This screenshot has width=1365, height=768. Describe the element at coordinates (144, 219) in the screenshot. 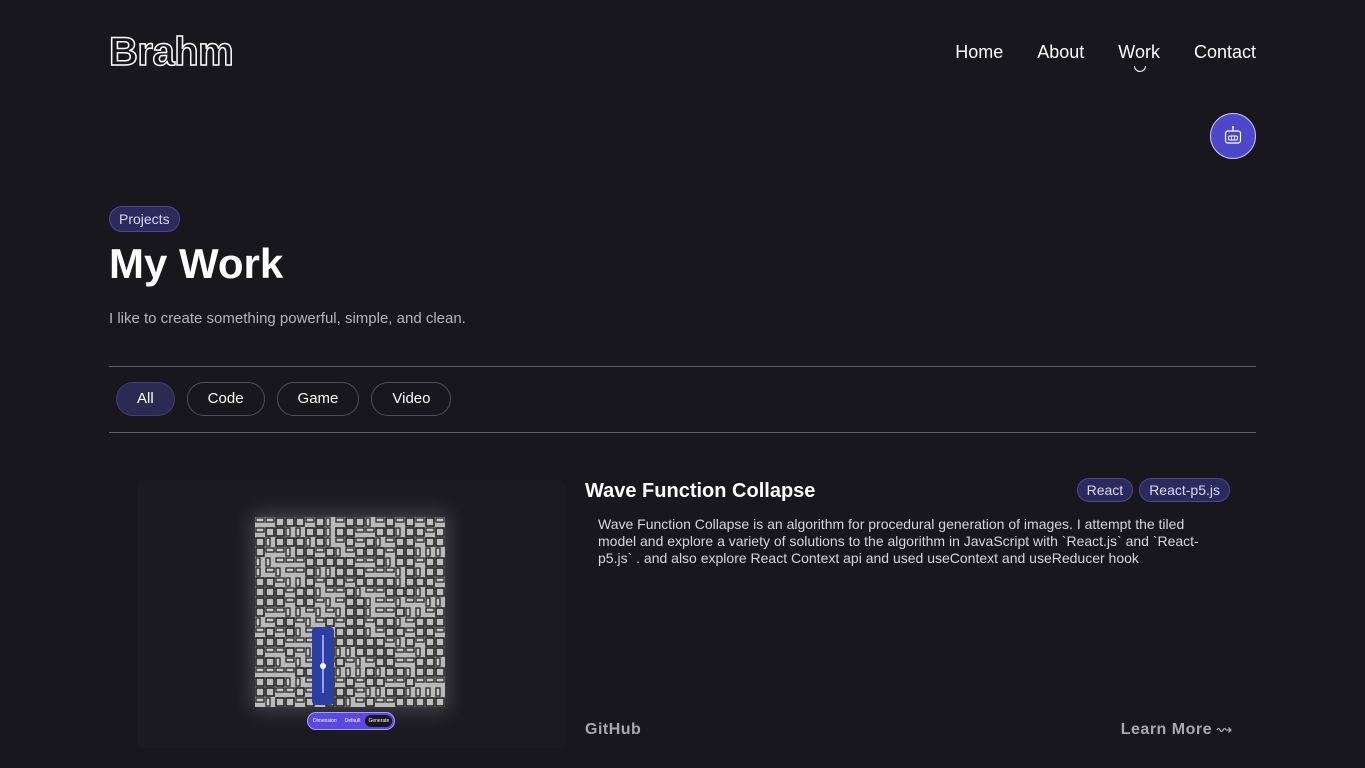

I see `section-badge: Projects` at that location.